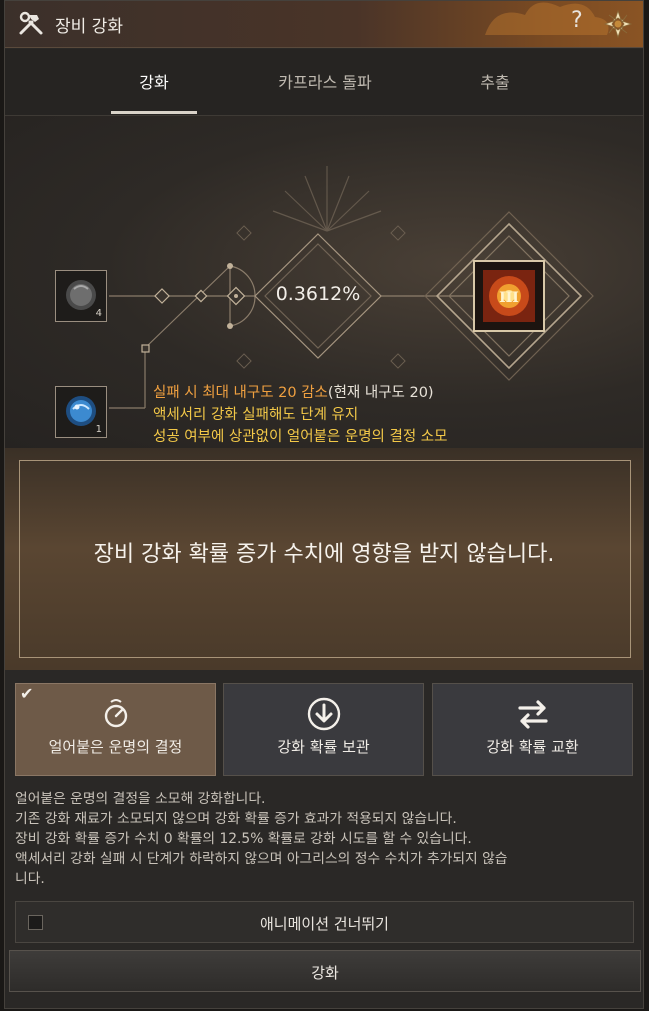  Describe the element at coordinates (380, 393) in the screenshot. I see `current-durability: (현재 내구도 20)` at that location.